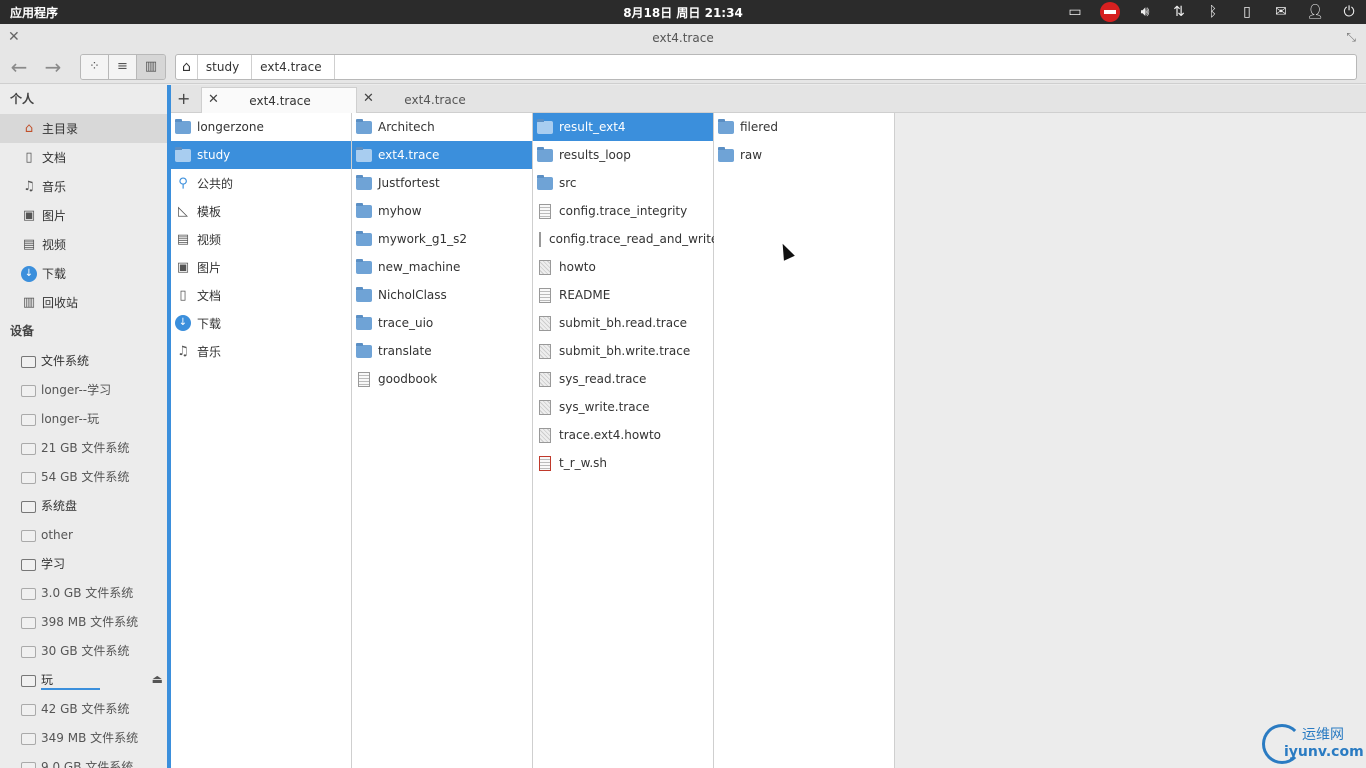 The height and width of the screenshot is (768, 1366). Describe the element at coordinates (1075, 12) in the screenshot. I see `network-wired-icon: ▭` at that location.